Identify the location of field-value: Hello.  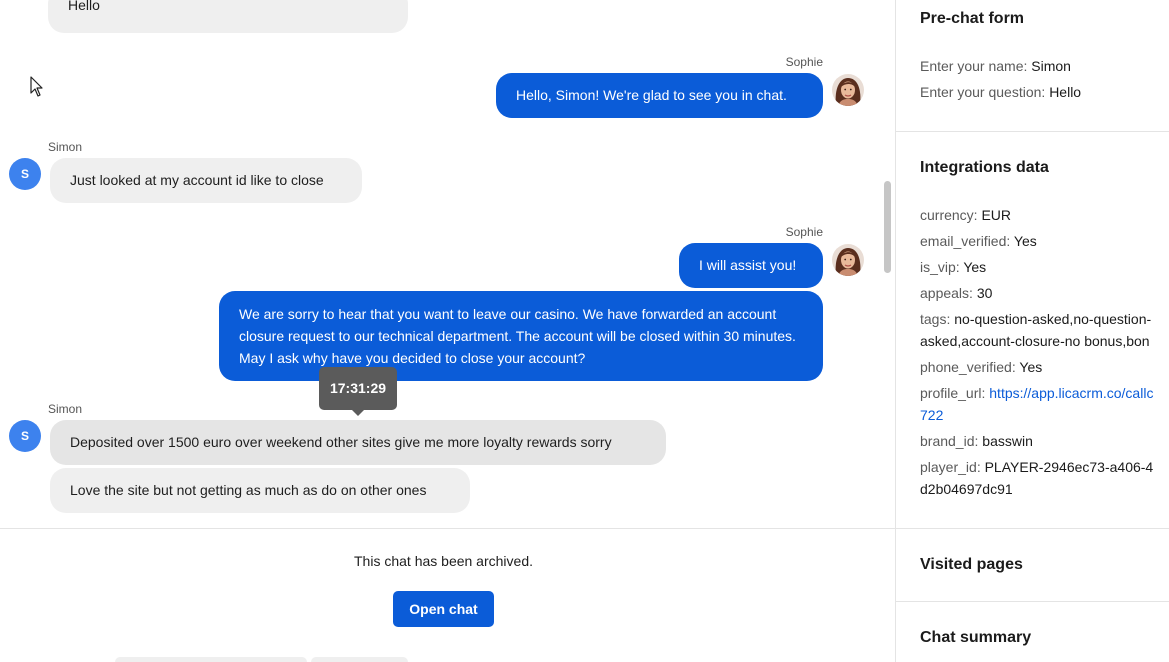
(1065, 92).